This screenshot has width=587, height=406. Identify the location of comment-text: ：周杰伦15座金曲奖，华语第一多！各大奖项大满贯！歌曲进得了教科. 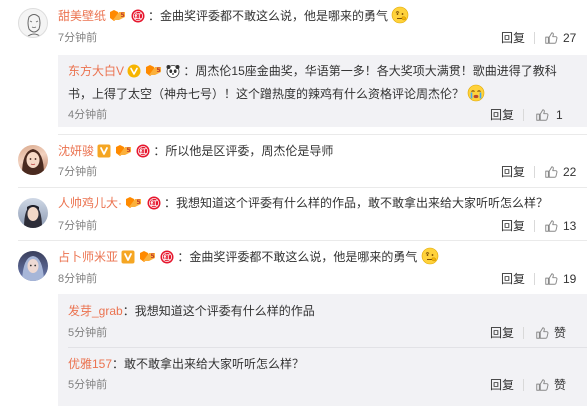
(370, 71).